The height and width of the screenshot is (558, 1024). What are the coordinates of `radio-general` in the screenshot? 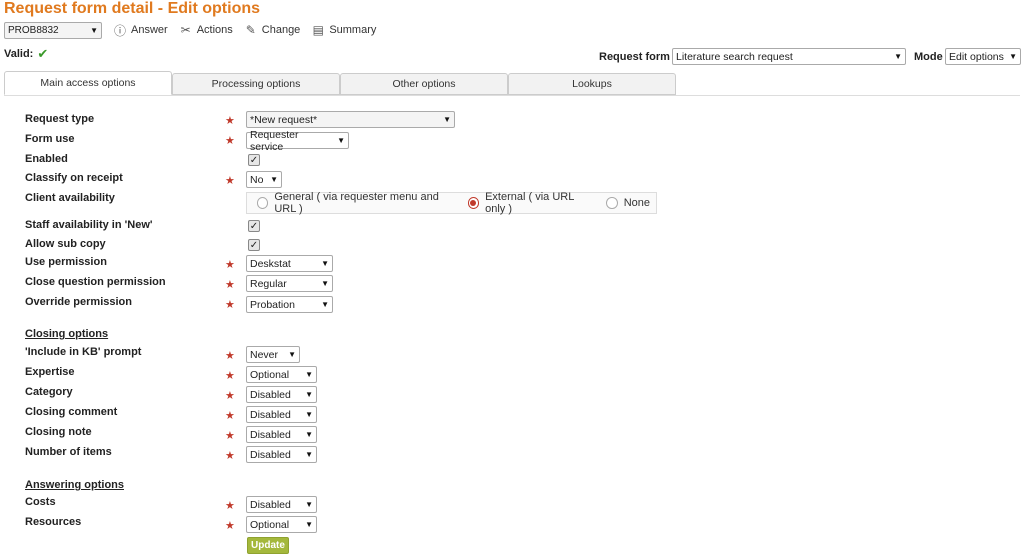 It's located at (263, 203).